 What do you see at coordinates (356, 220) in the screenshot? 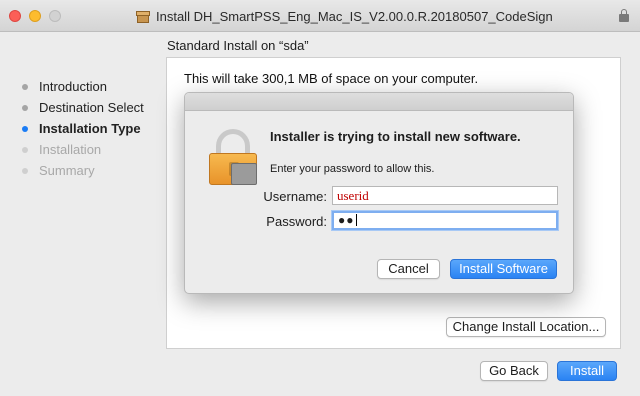
I see `text-caret` at bounding box center [356, 220].